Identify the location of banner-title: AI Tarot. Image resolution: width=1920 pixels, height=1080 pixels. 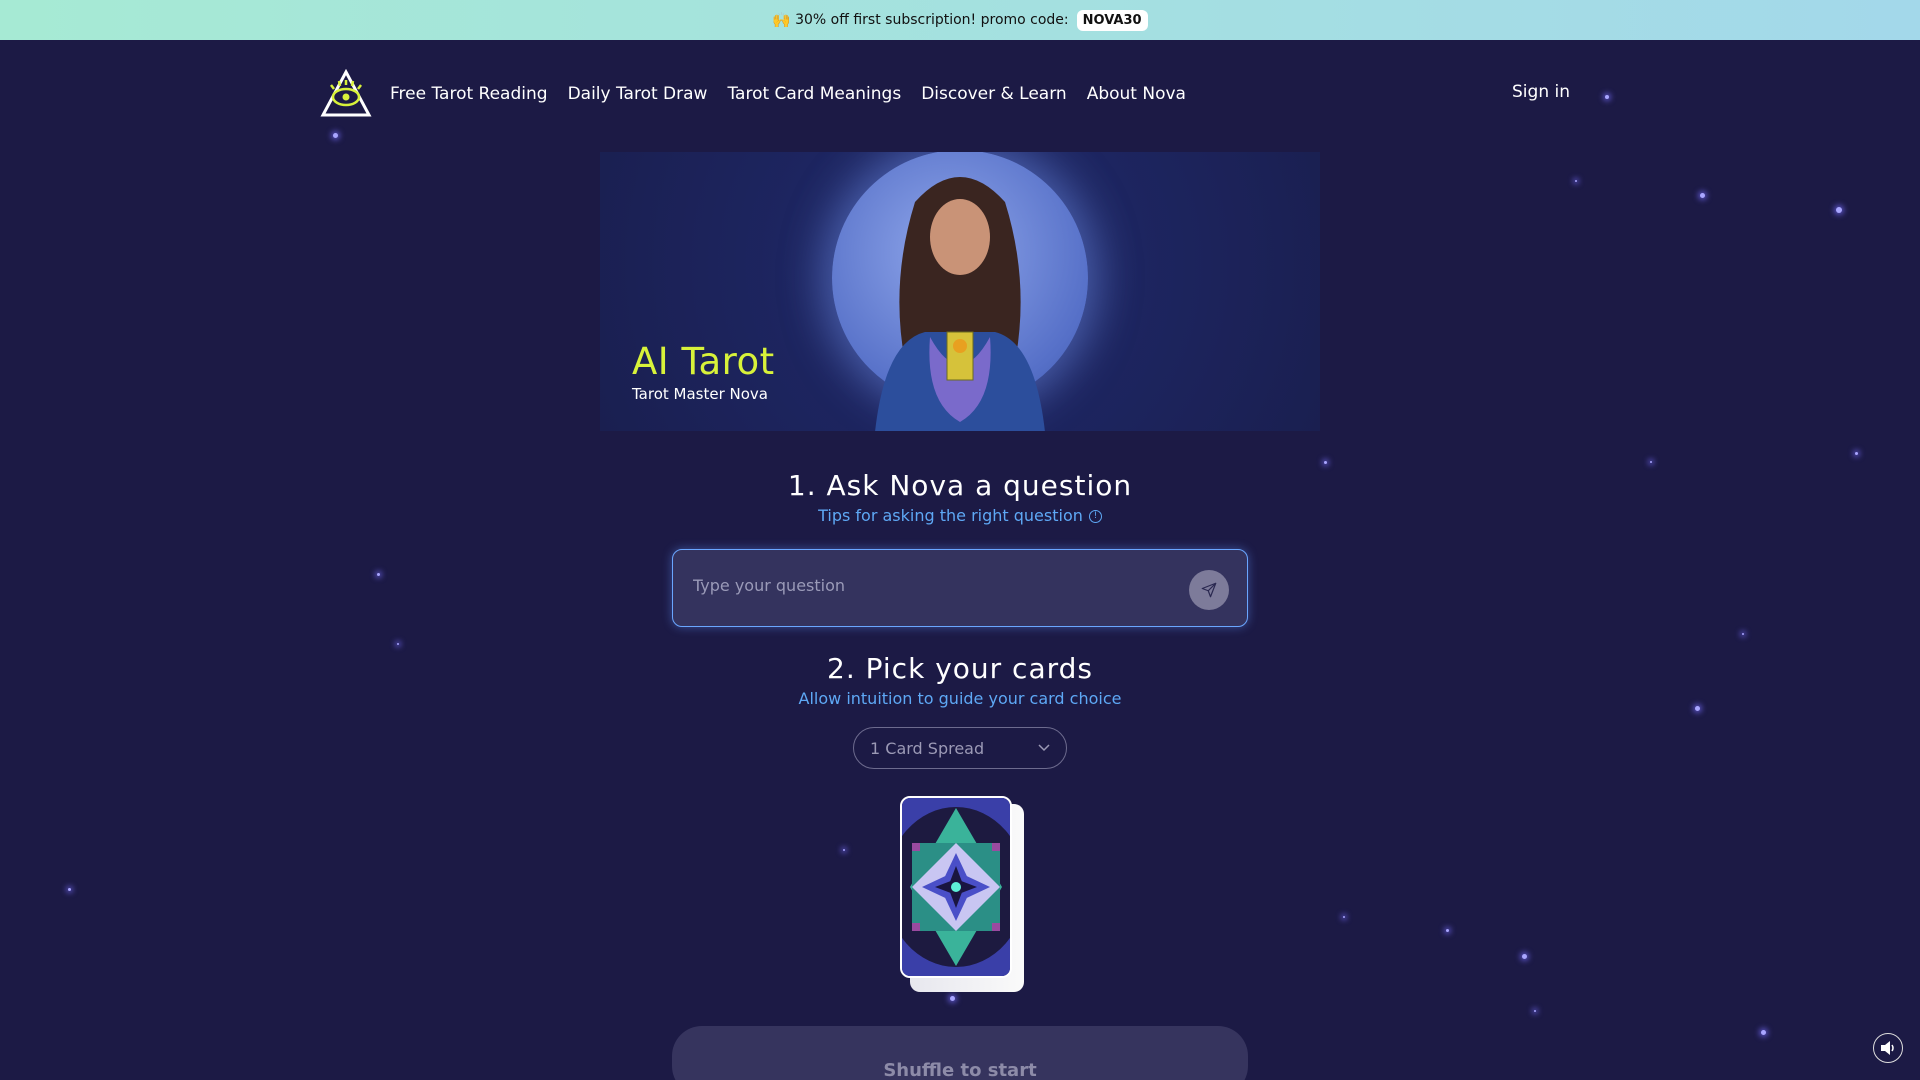
(703, 361).